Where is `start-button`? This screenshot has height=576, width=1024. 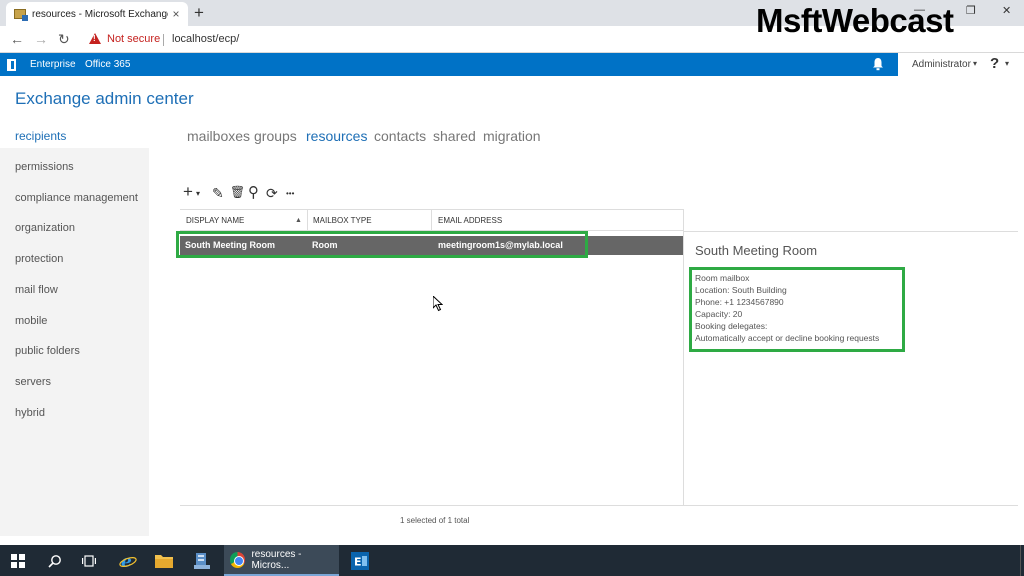 start-button is located at coordinates (18, 560).